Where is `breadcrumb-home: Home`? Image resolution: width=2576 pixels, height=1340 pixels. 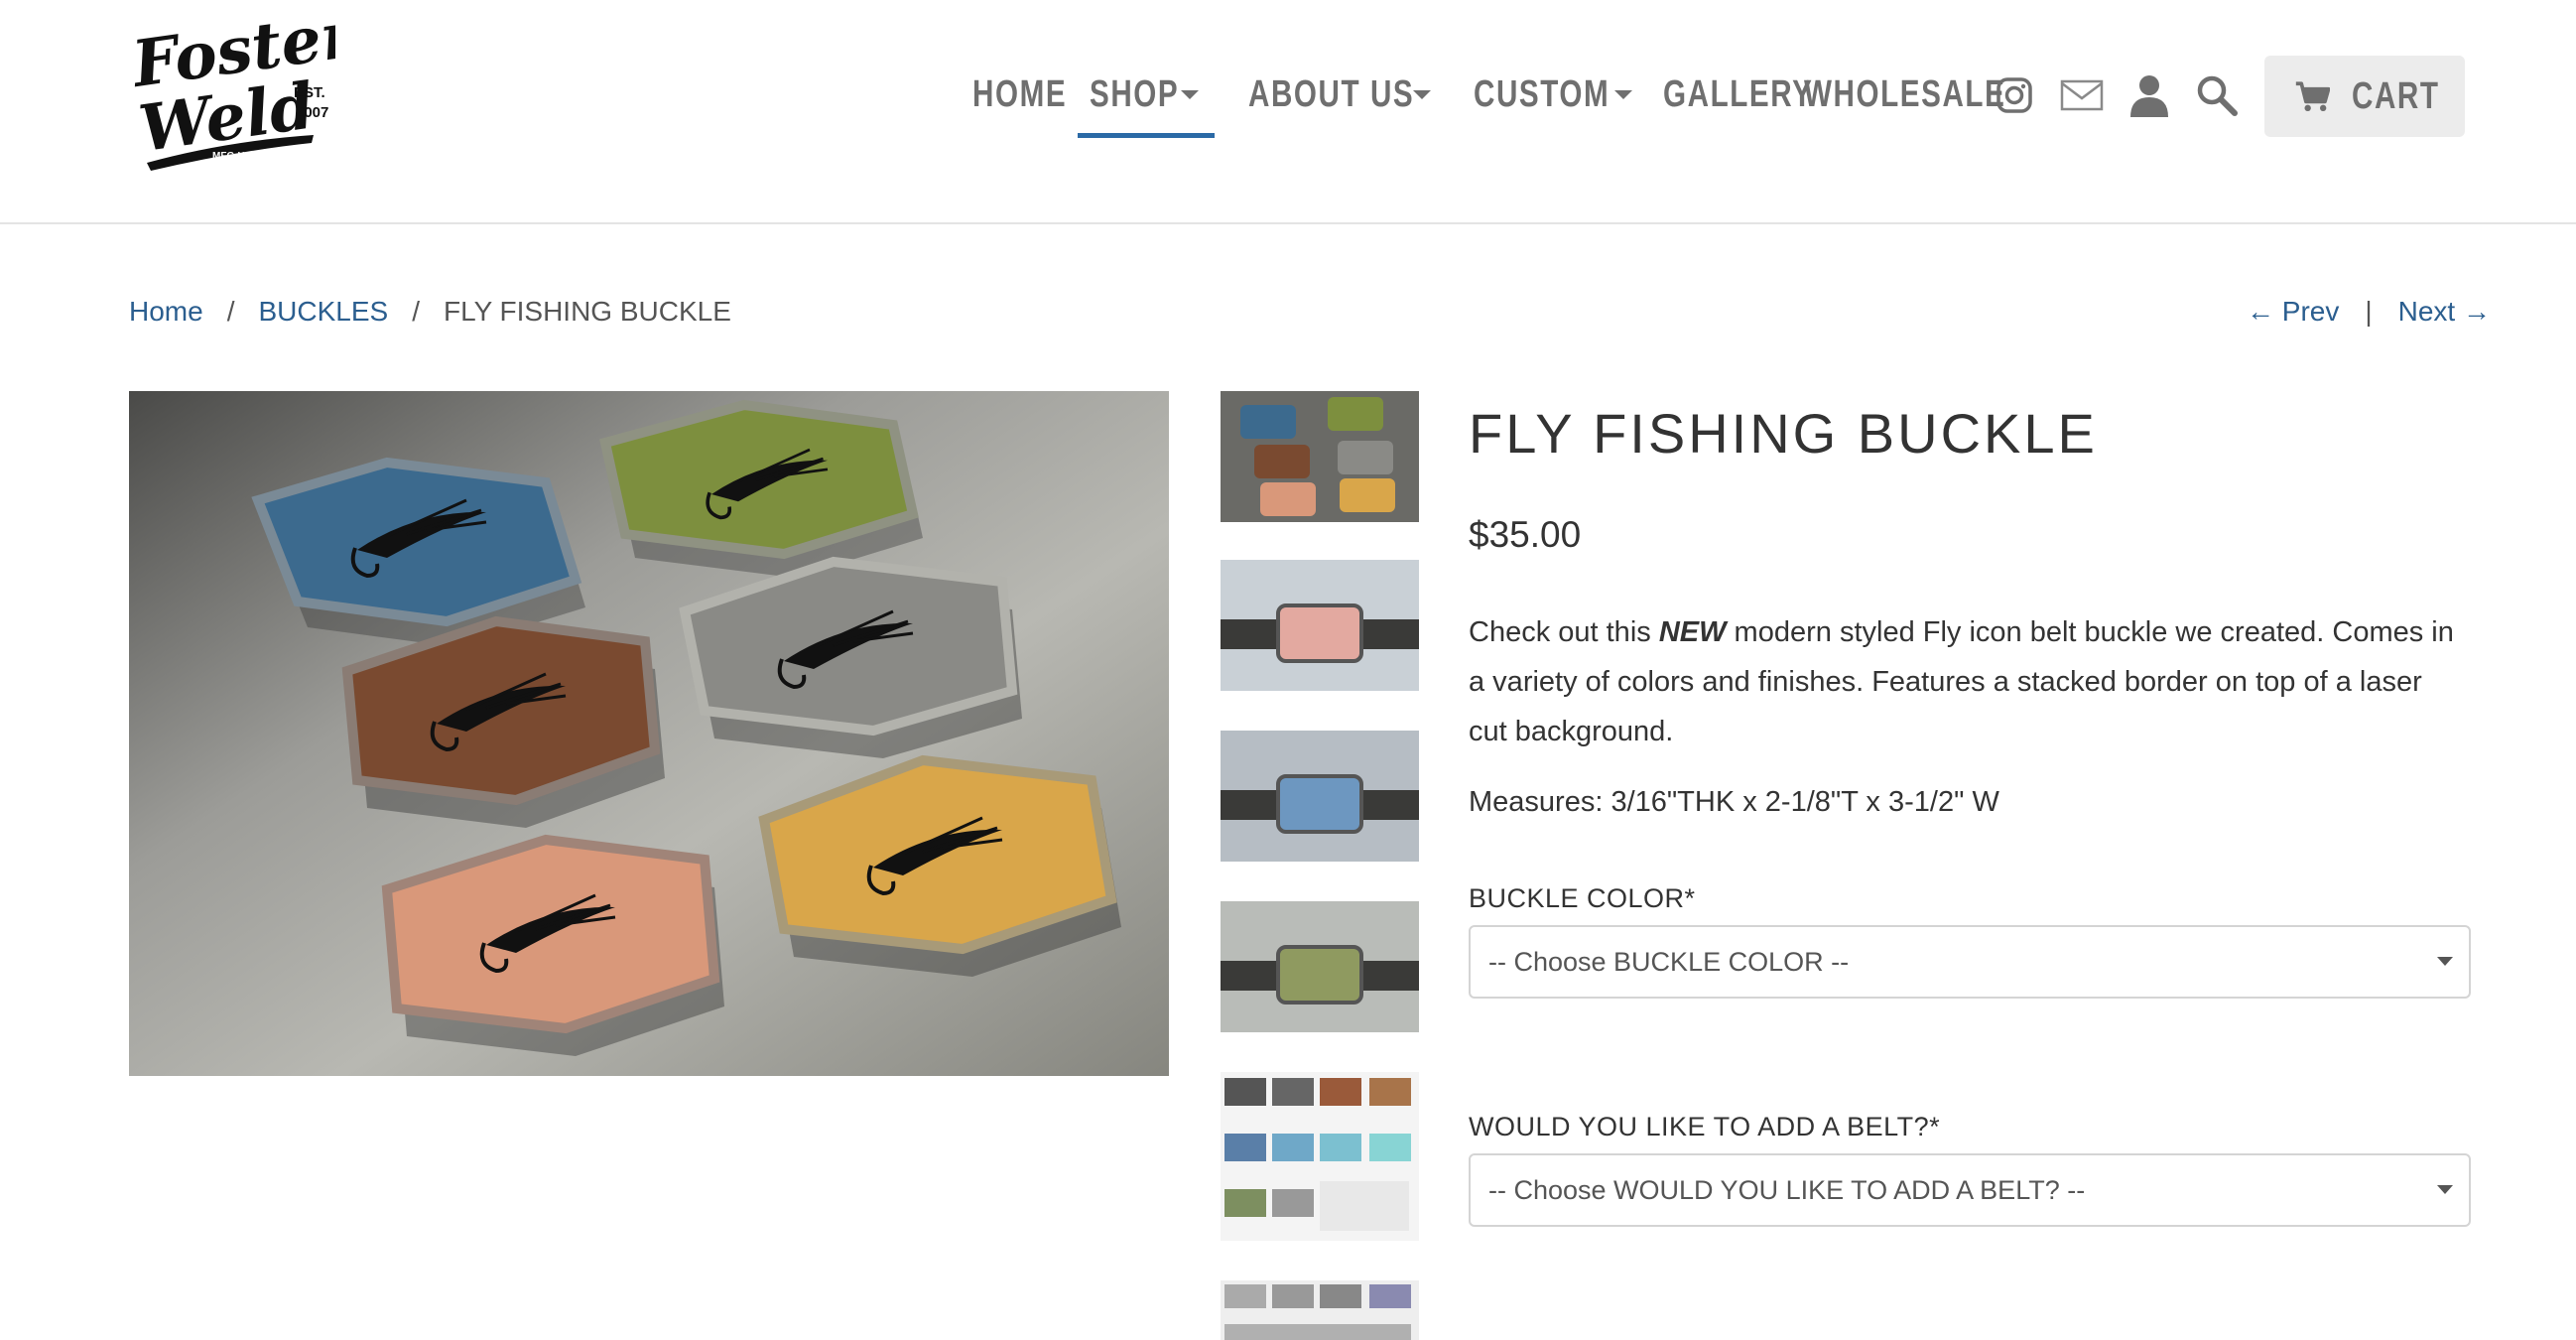 breadcrumb-home: Home is located at coordinates (166, 312).